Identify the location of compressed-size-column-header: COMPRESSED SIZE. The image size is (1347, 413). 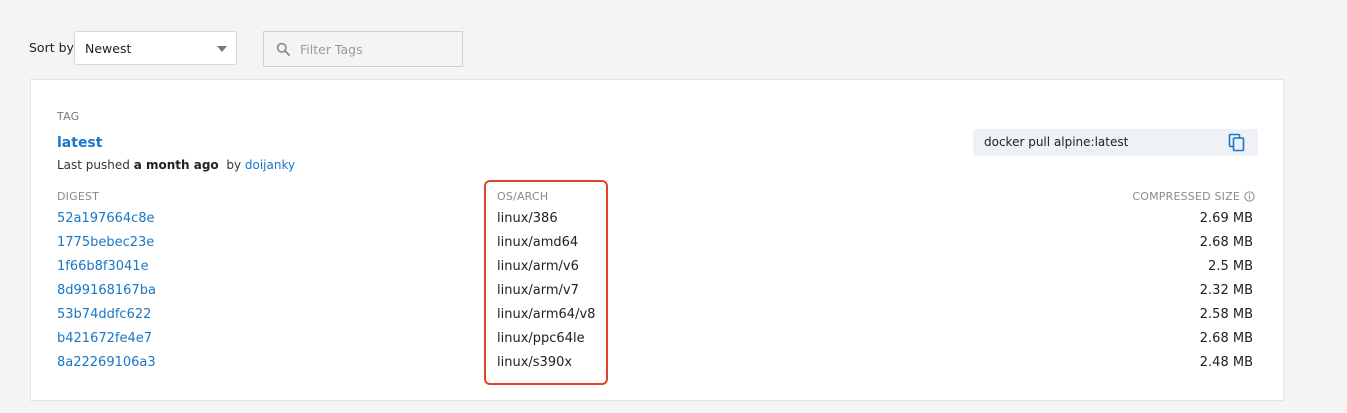
(1193, 196).